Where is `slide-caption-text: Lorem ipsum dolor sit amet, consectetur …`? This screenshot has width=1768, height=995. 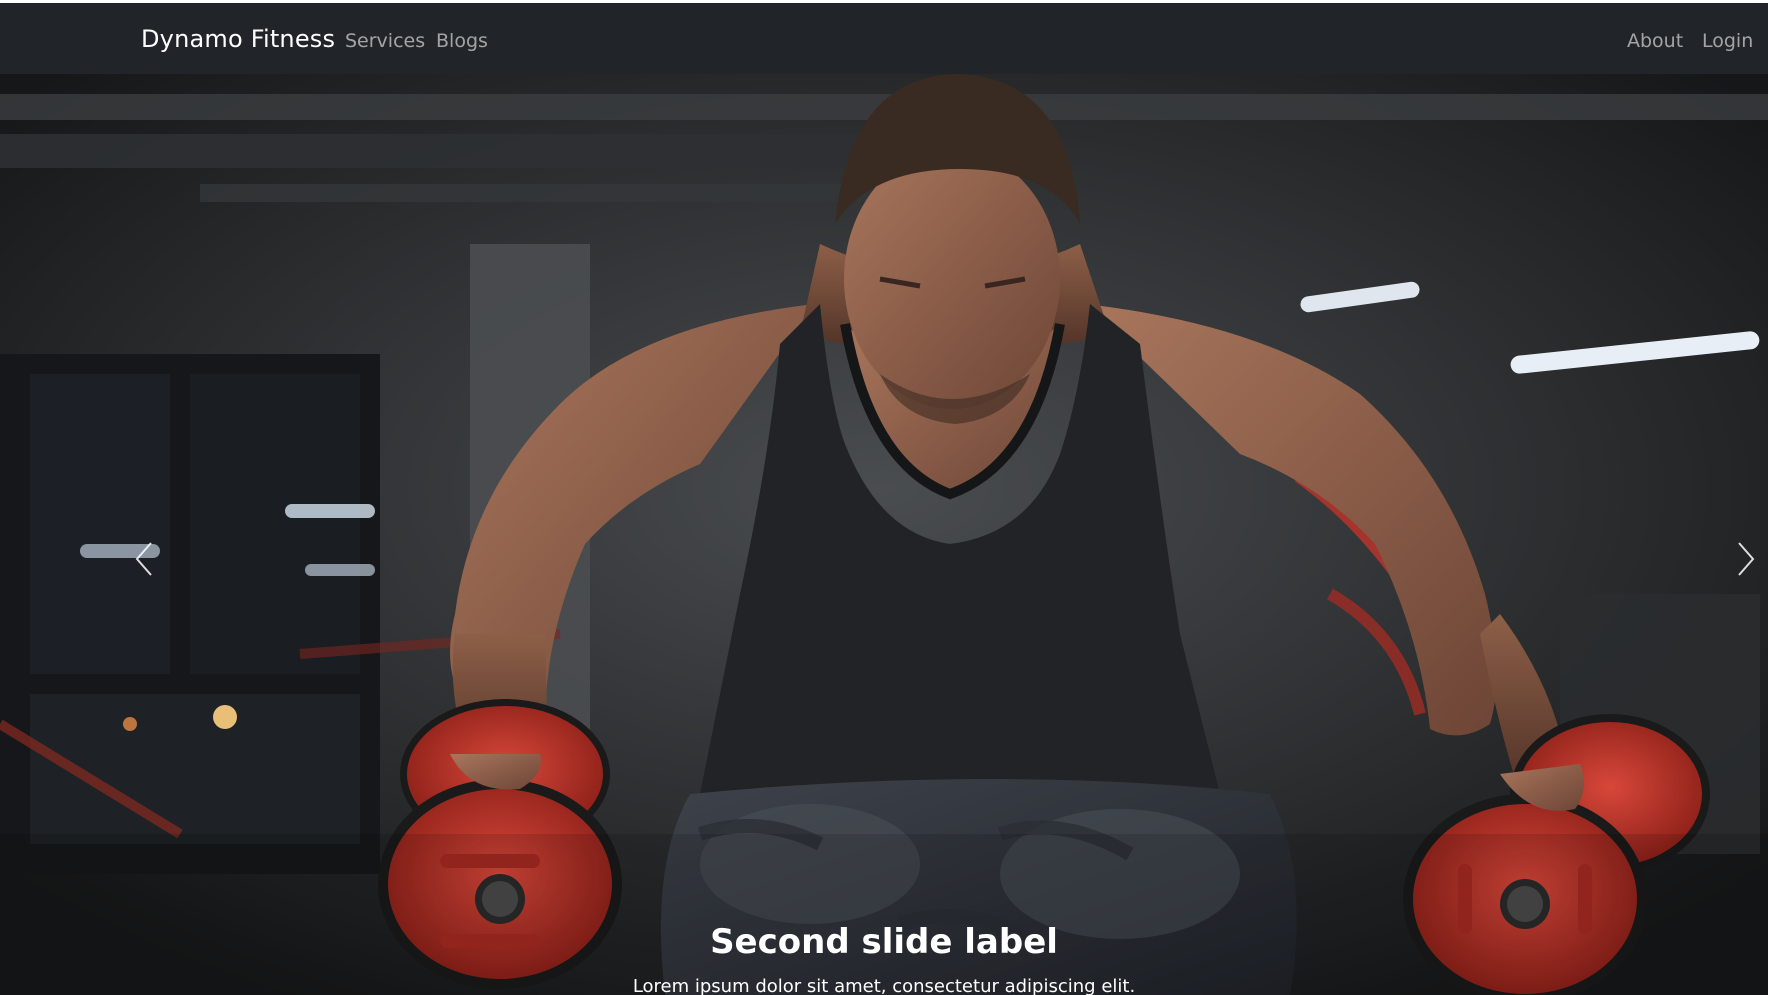 slide-caption-text: Lorem ipsum dolor sit amet, consectetur … is located at coordinates (884, 985).